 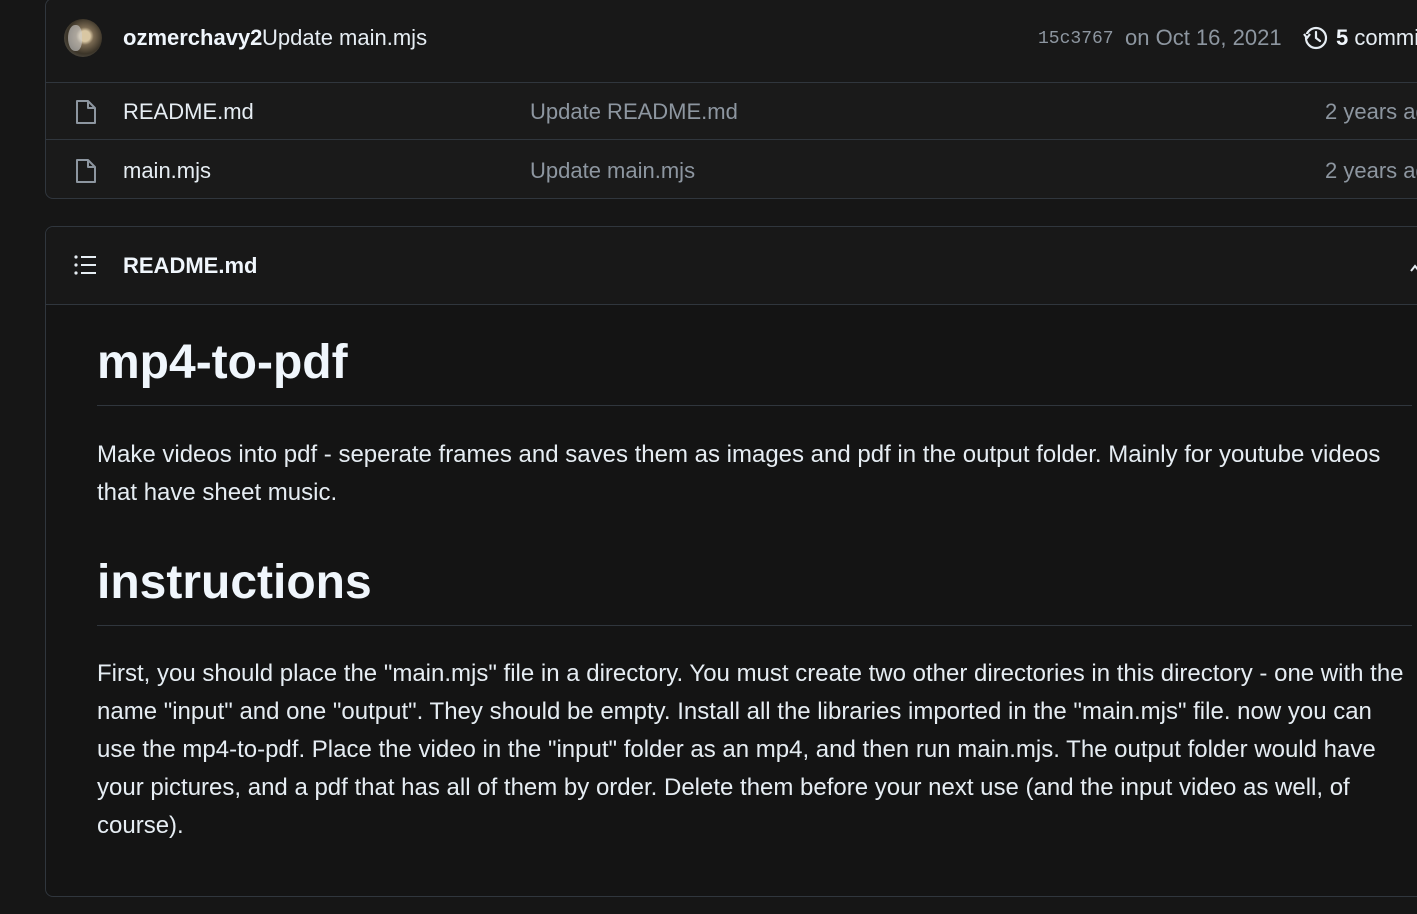 What do you see at coordinates (731, 266) in the screenshot?
I see `readme-header: README.md` at bounding box center [731, 266].